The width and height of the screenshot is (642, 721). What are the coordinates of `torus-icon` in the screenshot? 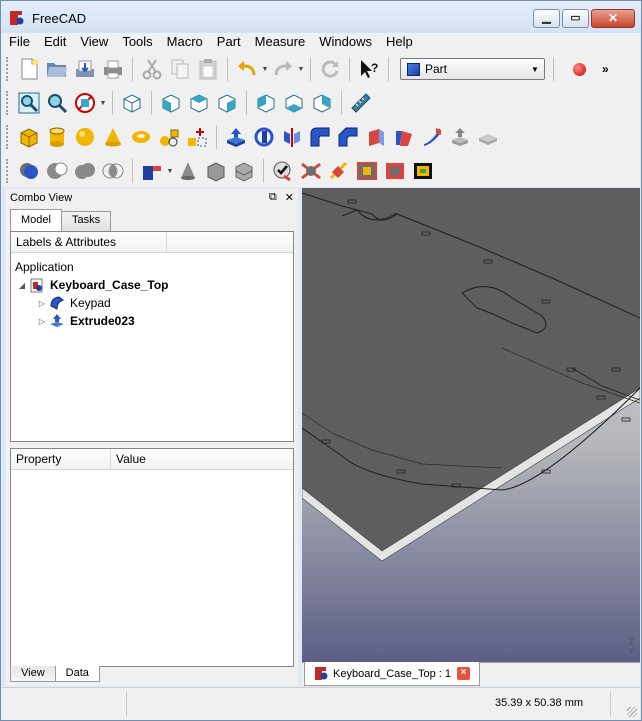 It's located at (141, 137).